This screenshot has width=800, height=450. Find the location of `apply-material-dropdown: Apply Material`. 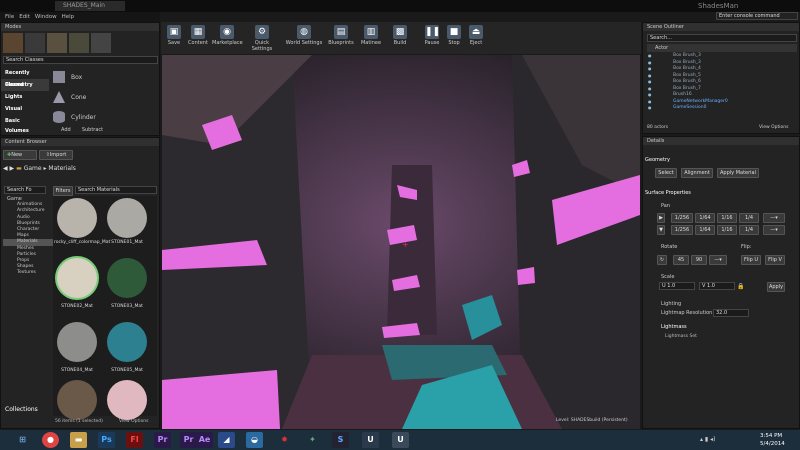

apply-material-dropdown: Apply Material is located at coordinates (738, 173).